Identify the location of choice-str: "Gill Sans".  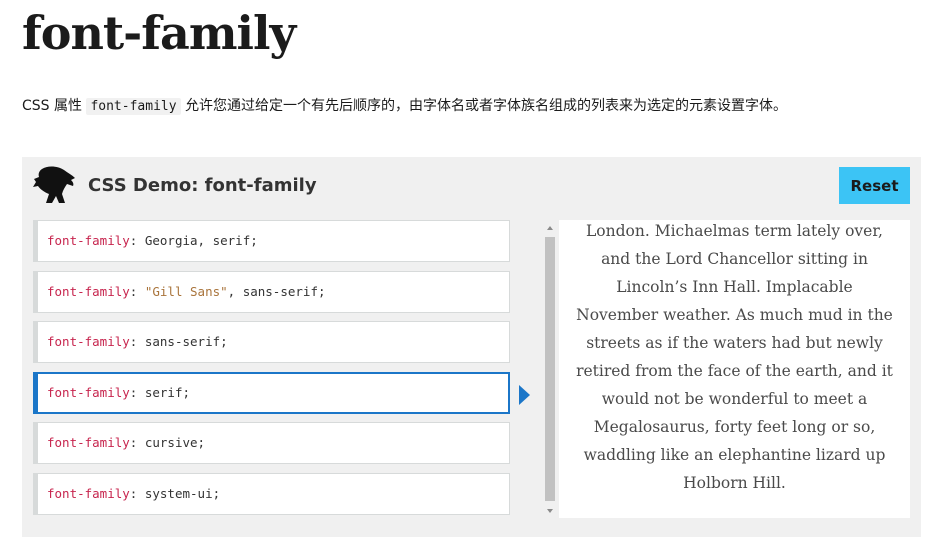
(186, 291).